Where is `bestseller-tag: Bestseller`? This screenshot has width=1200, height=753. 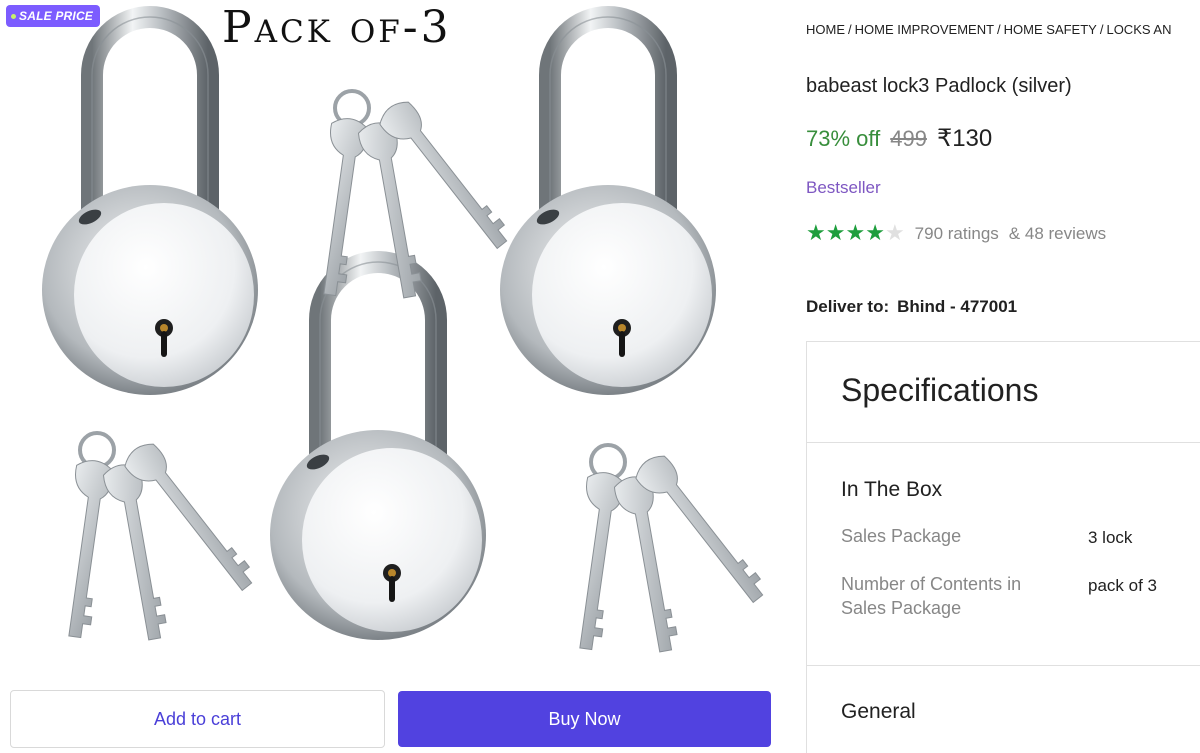 bestseller-tag: Bestseller is located at coordinates (843, 187).